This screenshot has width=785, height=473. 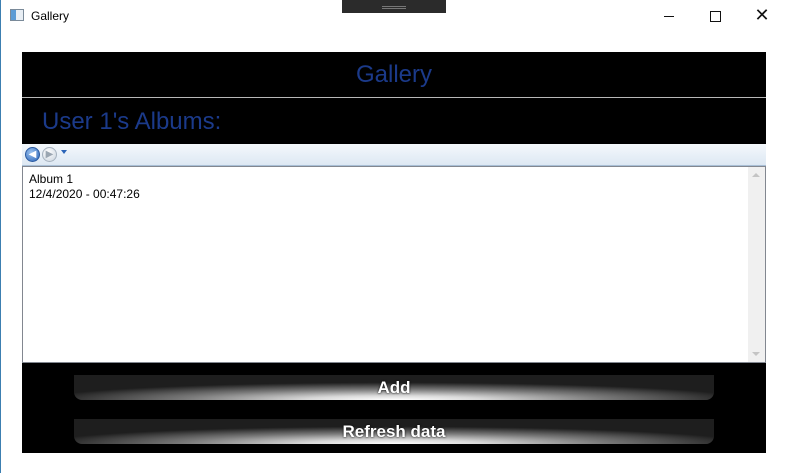 What do you see at coordinates (17, 15) in the screenshot?
I see `app-window-icon` at bounding box center [17, 15].